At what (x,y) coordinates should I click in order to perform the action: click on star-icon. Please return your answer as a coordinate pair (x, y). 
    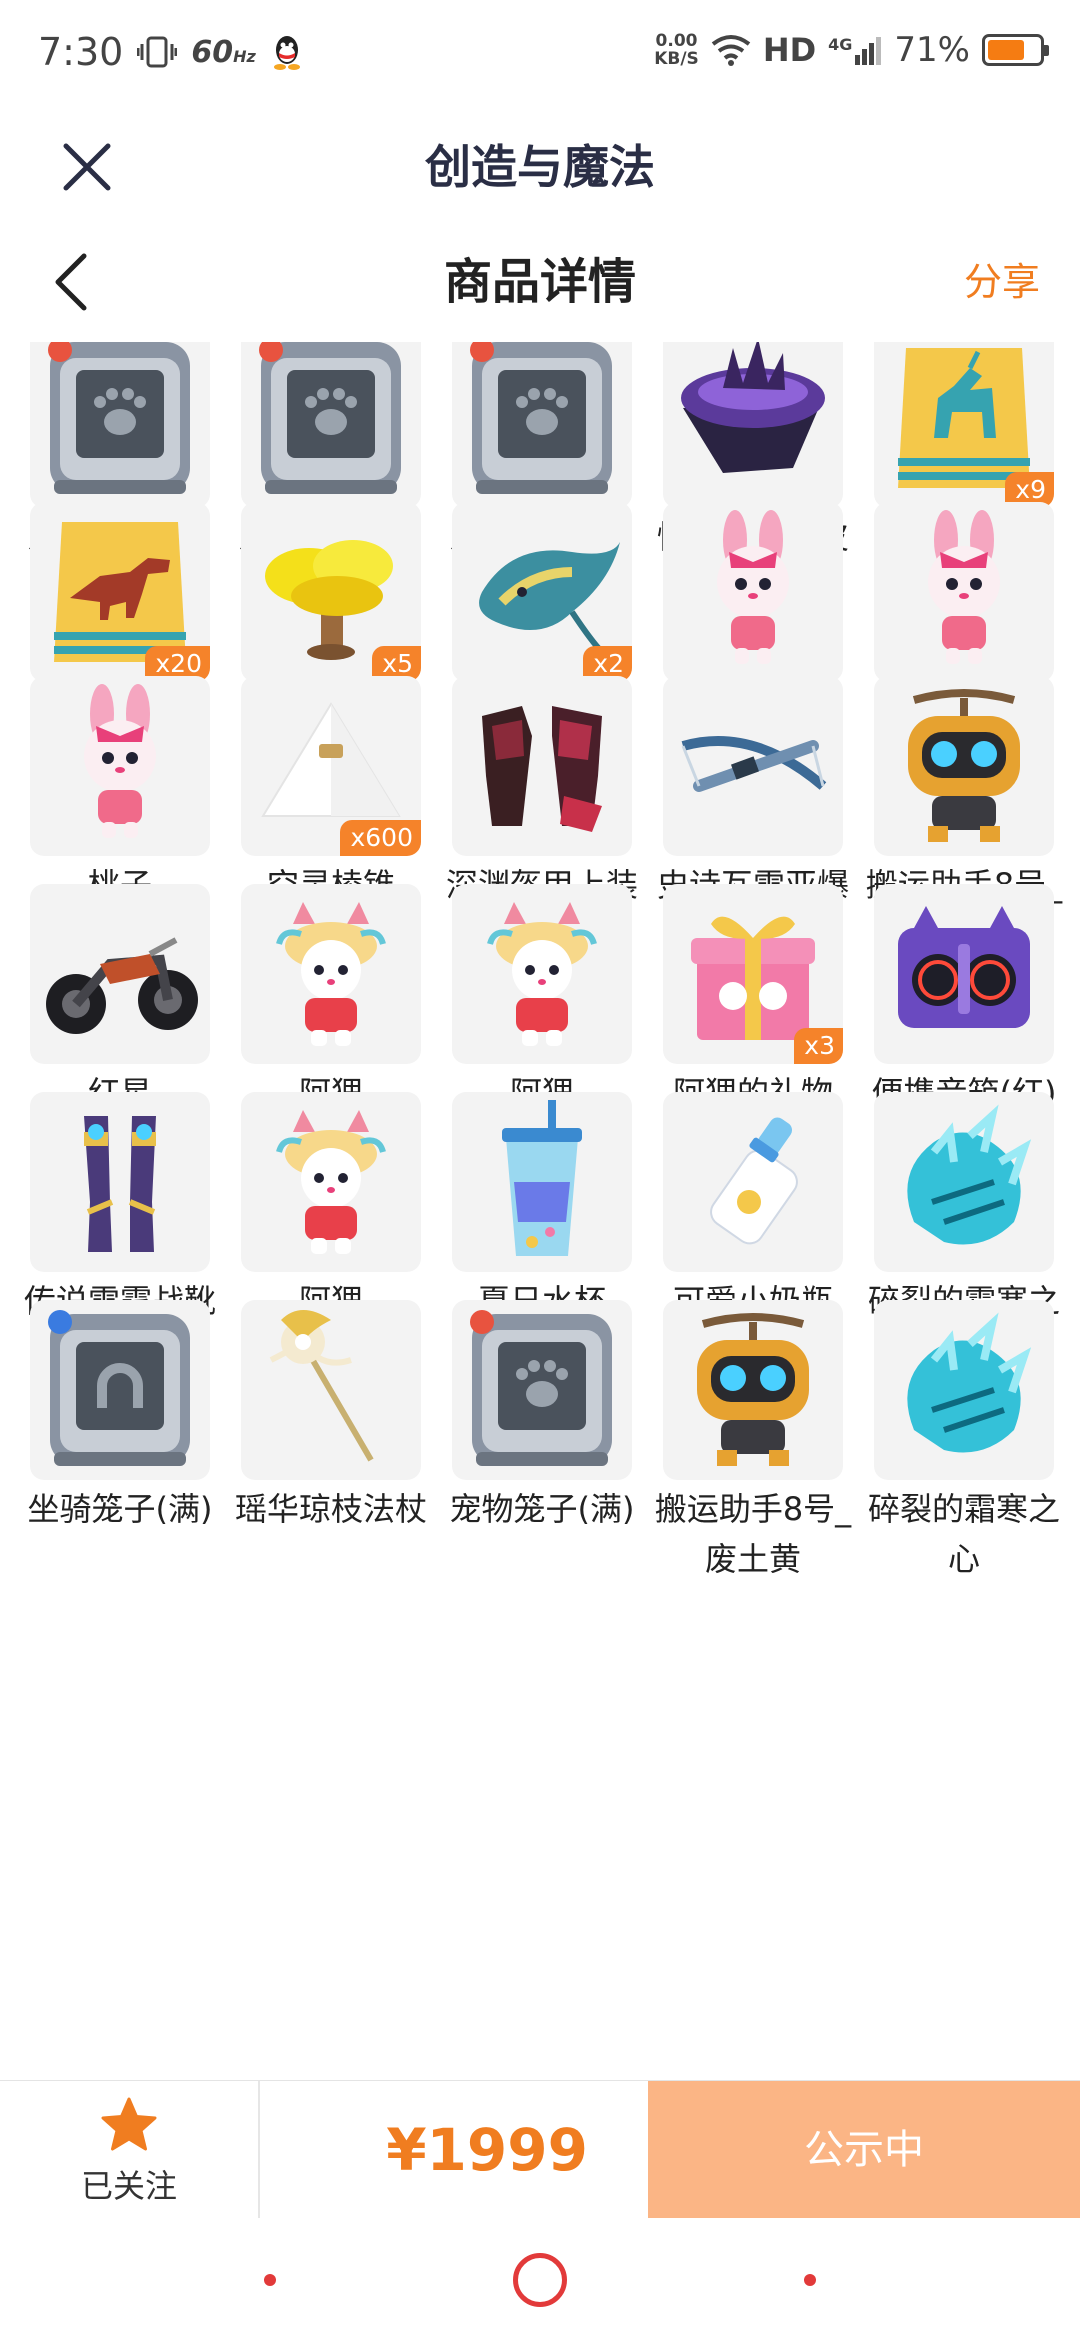
    Looking at the image, I should click on (129, 2124).